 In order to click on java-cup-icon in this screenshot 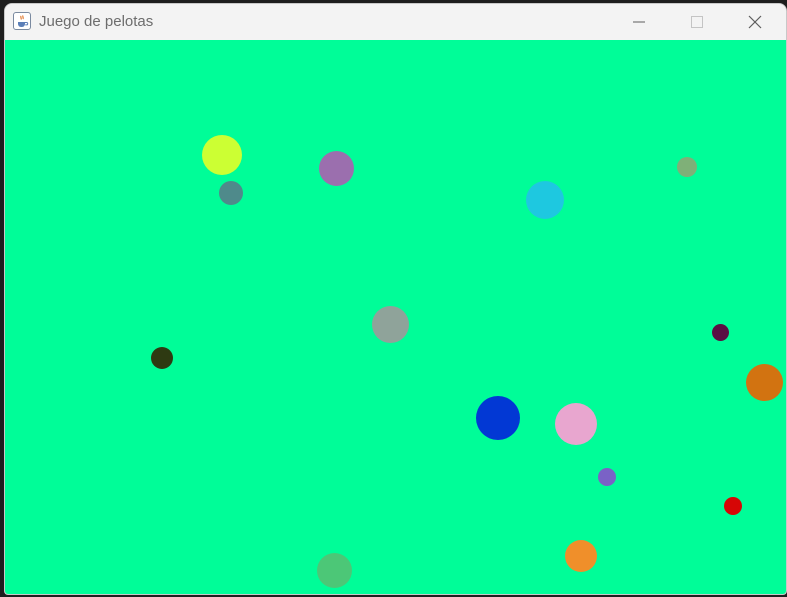, I will do `click(22, 21)`.